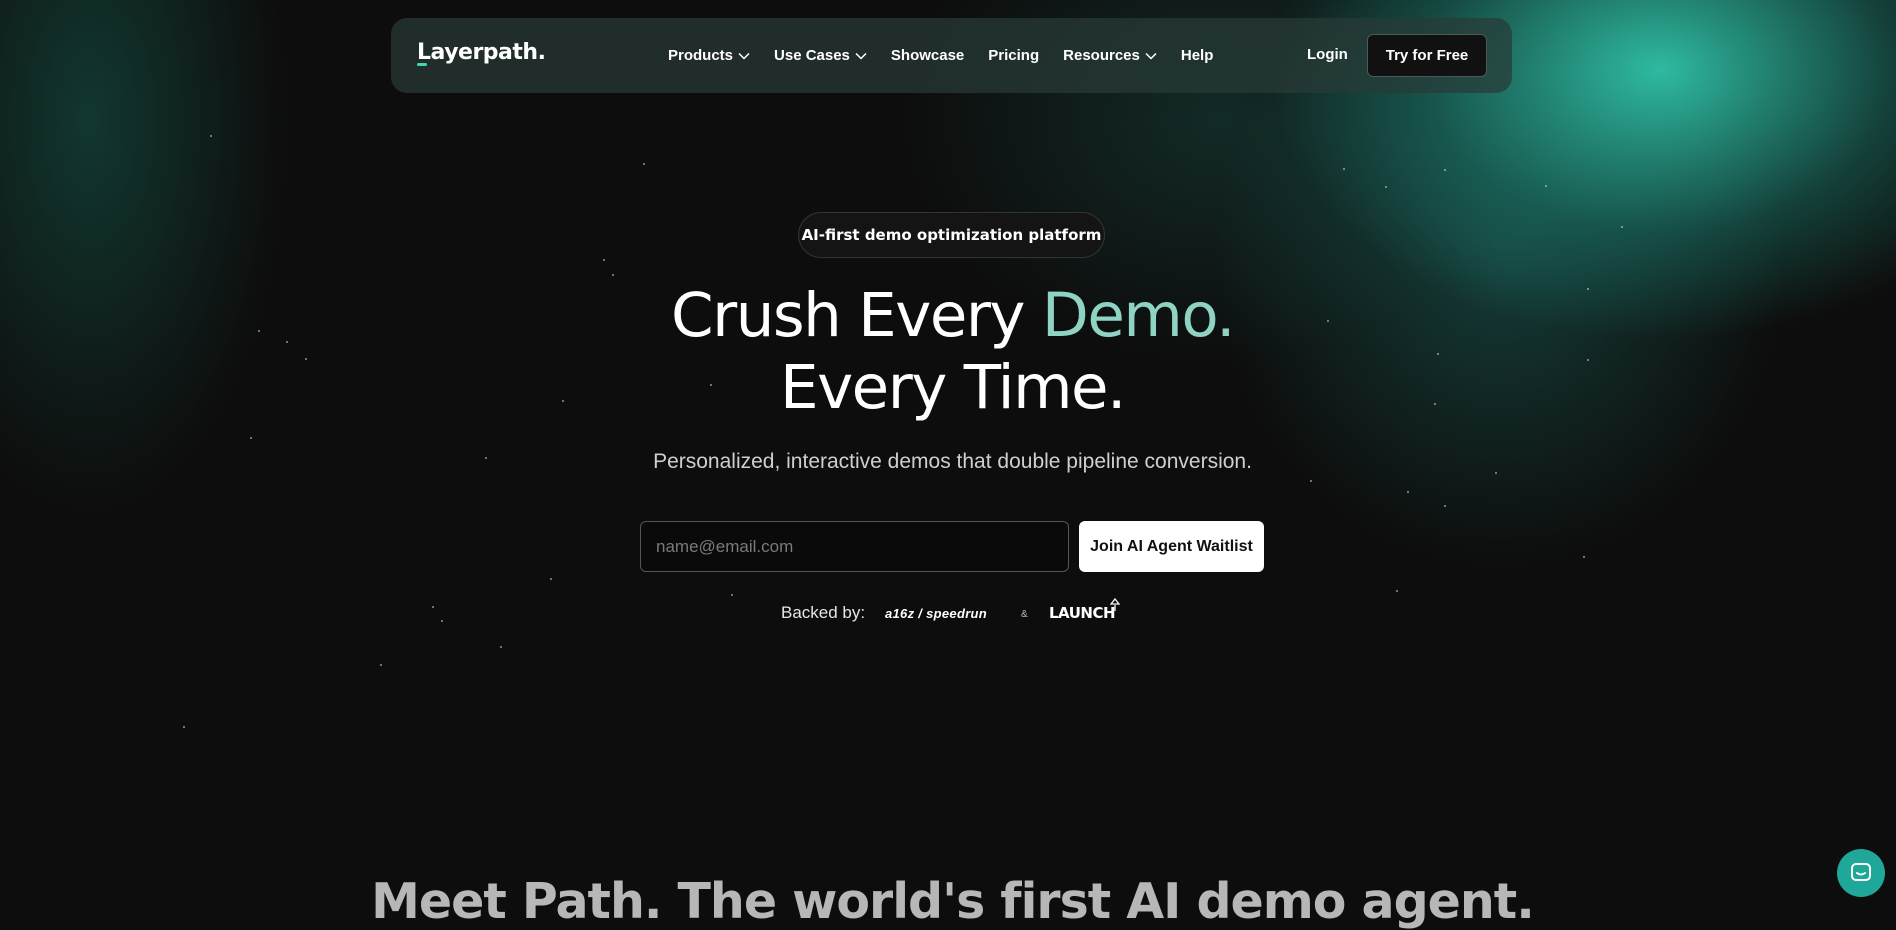 This screenshot has width=1896, height=930. I want to click on email-input, so click(854, 546).